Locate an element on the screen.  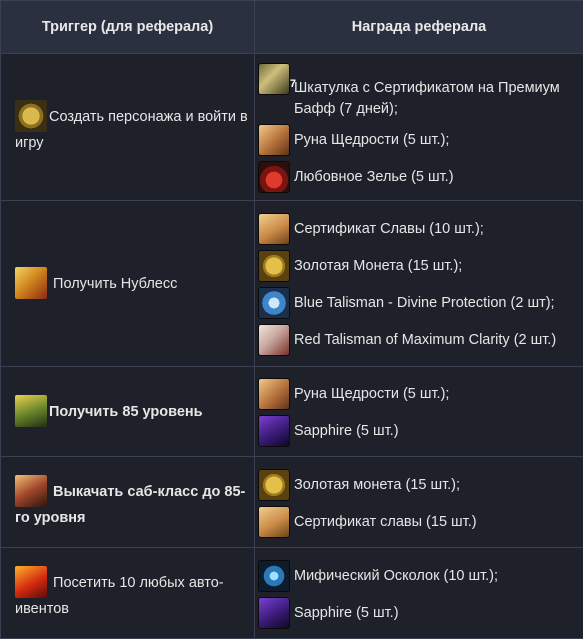
reward-item: Мифический Осколок (10 шт.); is located at coordinates (420, 575).